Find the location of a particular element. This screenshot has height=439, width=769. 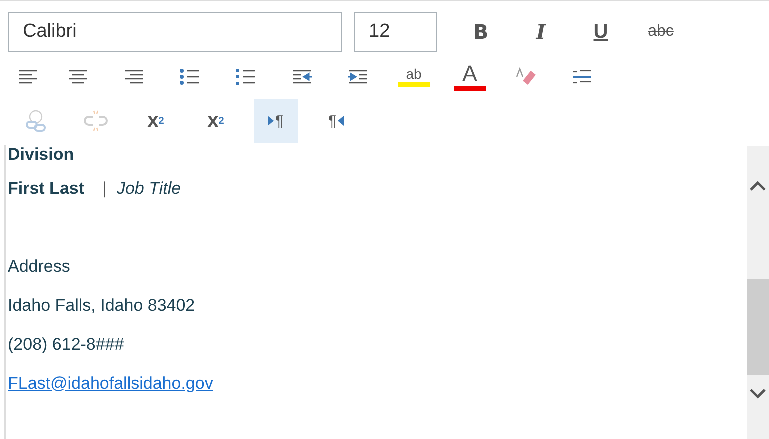

outdent-icon is located at coordinates (302, 77).